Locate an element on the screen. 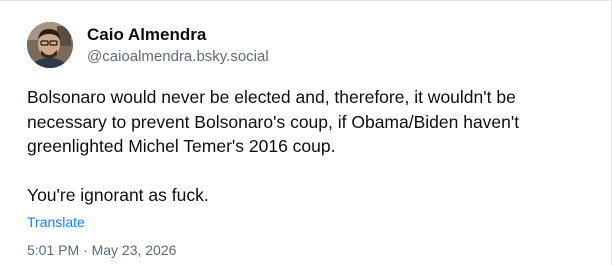 The height and width of the screenshot is (265, 612). translate-link: Translate is located at coordinates (56, 222).